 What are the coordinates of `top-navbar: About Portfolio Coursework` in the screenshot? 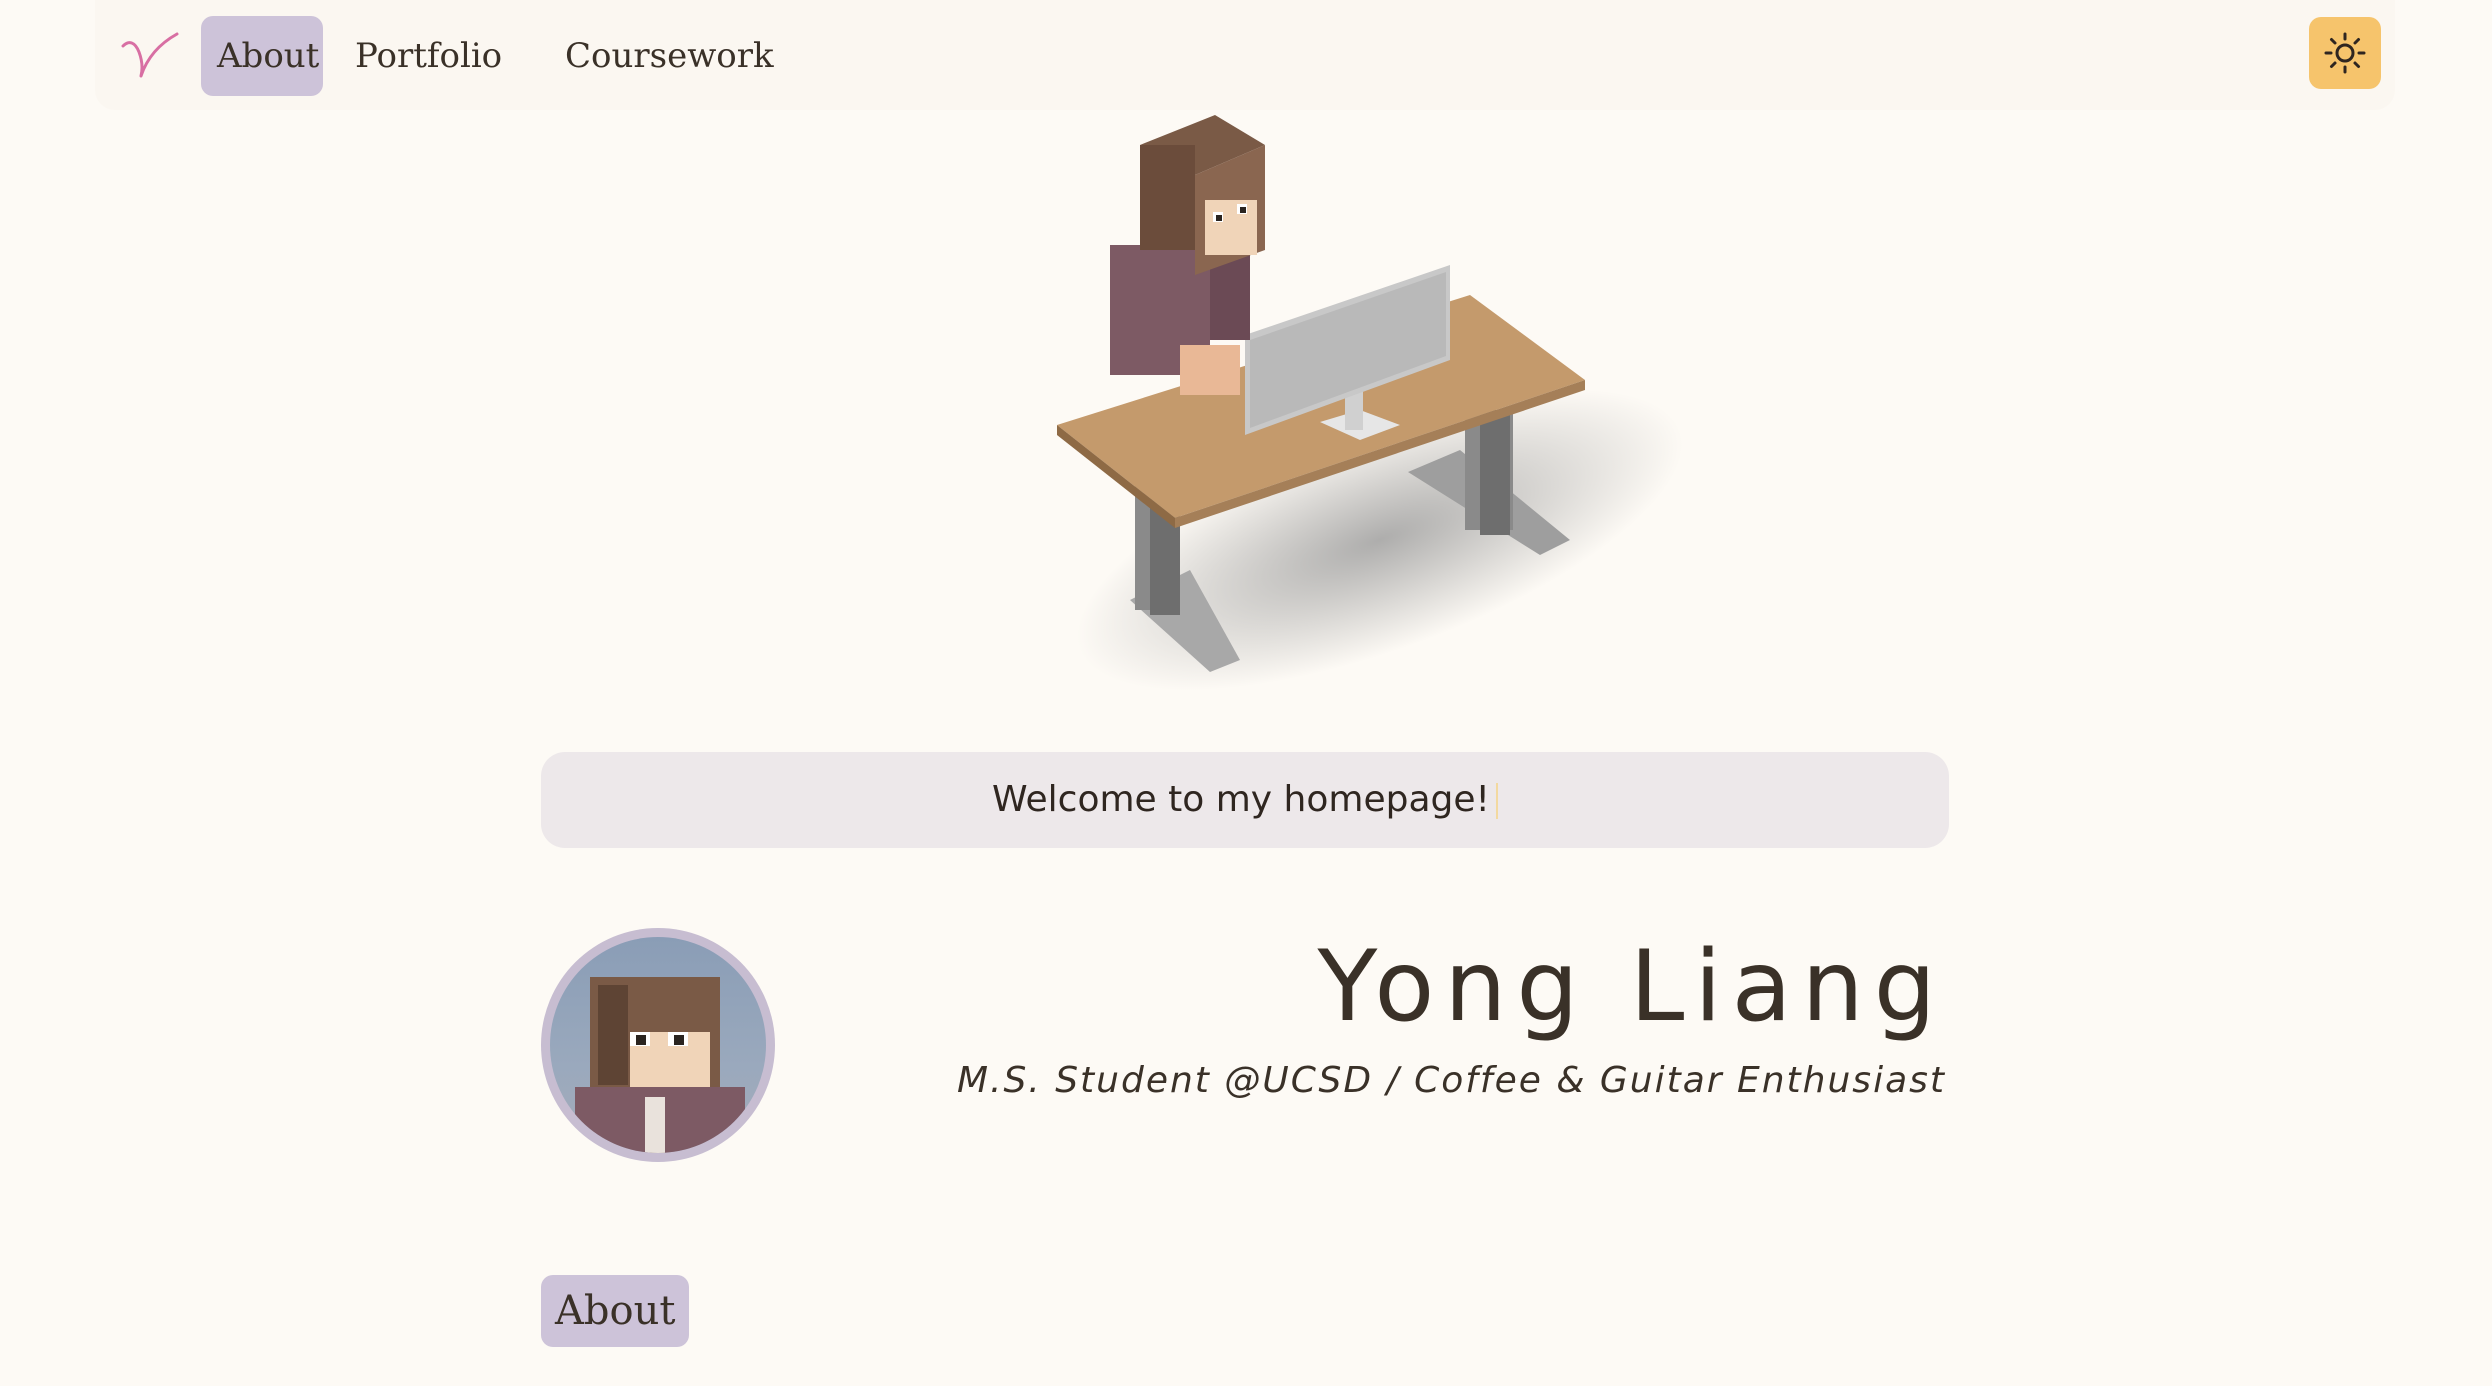 It's located at (1245, 55).